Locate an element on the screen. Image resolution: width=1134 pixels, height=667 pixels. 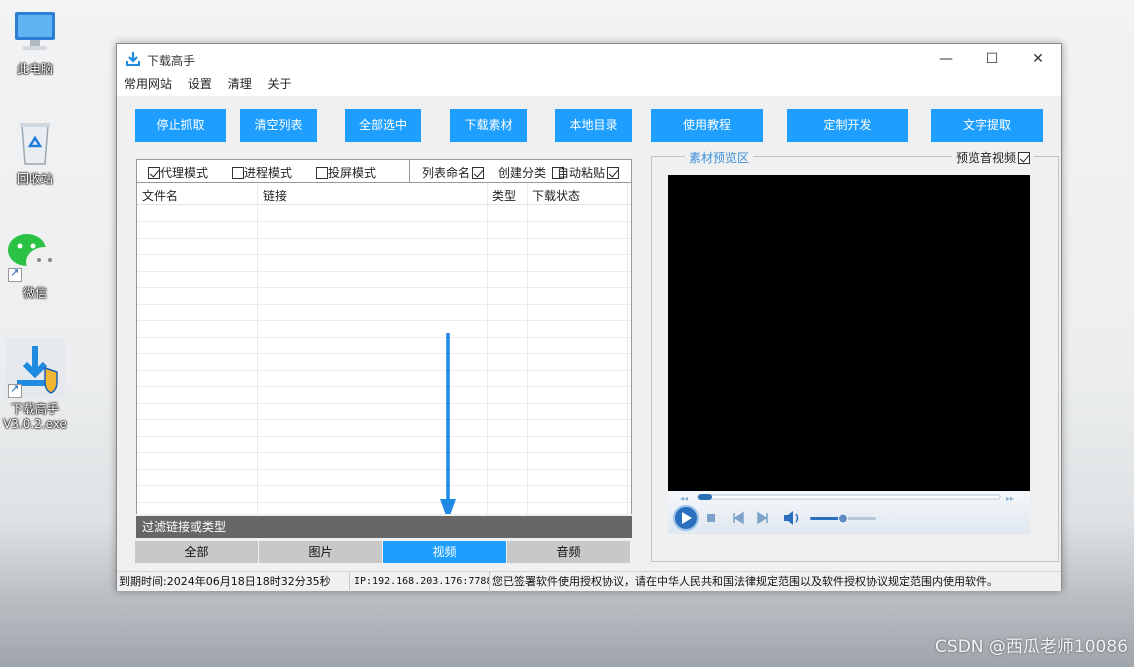
close-button: ✕ is located at coordinates (1038, 59).